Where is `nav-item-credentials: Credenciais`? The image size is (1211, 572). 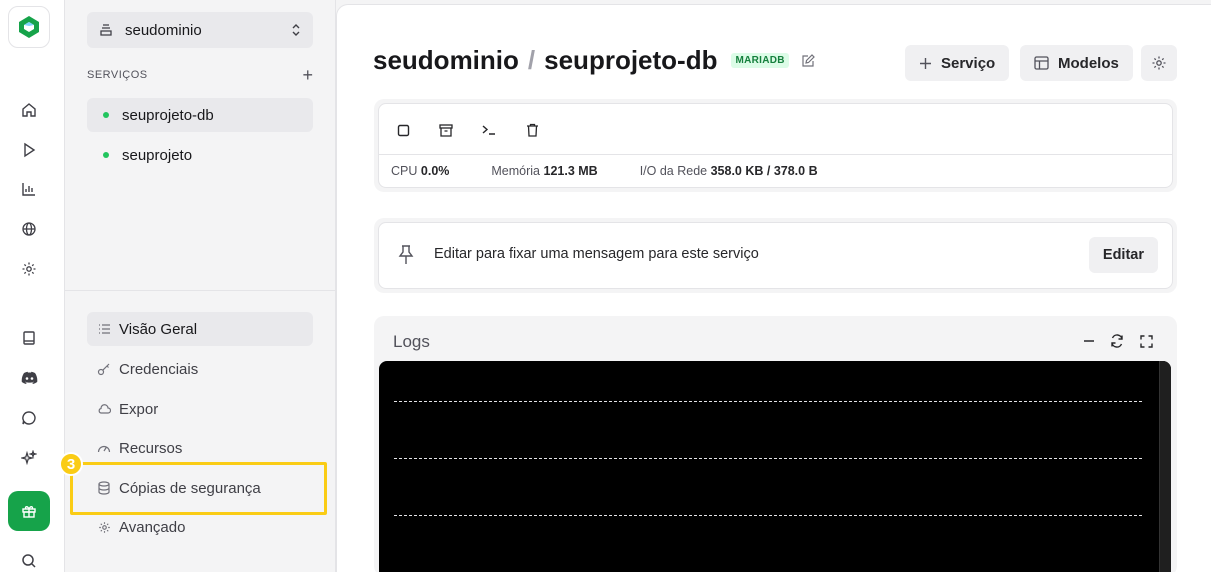
nav-item-credentials: Credenciais is located at coordinates (200, 369).